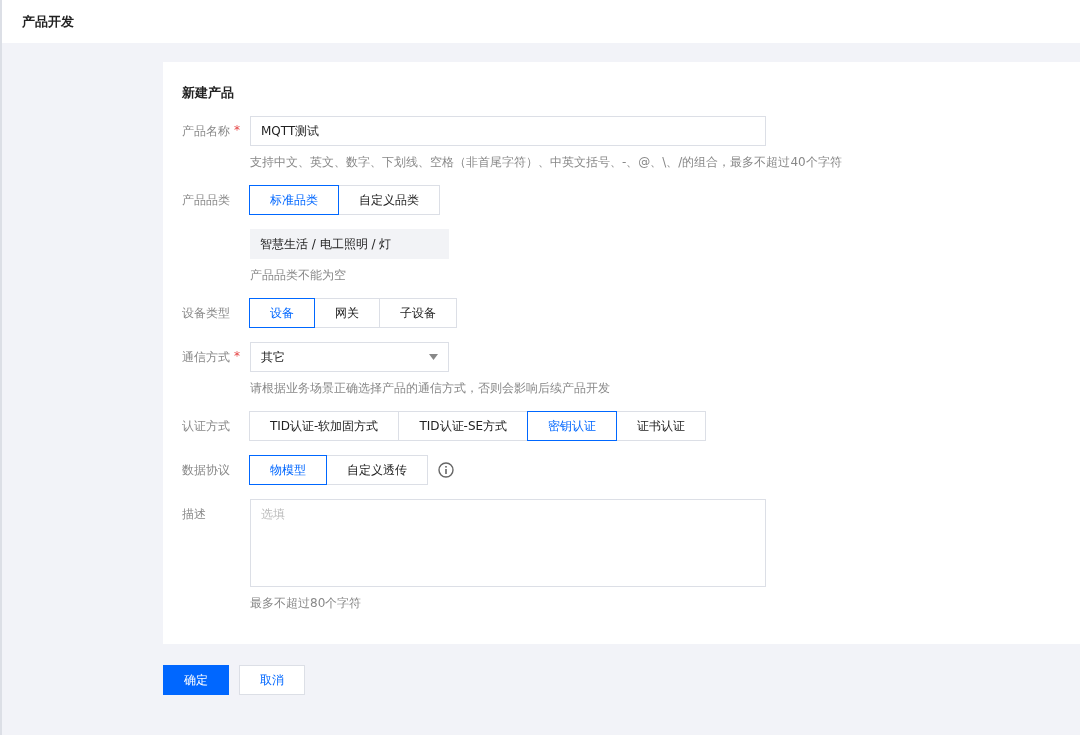 The width and height of the screenshot is (1080, 735). Describe the element at coordinates (288, 470) in the screenshot. I see `option-button: 物模型` at that location.